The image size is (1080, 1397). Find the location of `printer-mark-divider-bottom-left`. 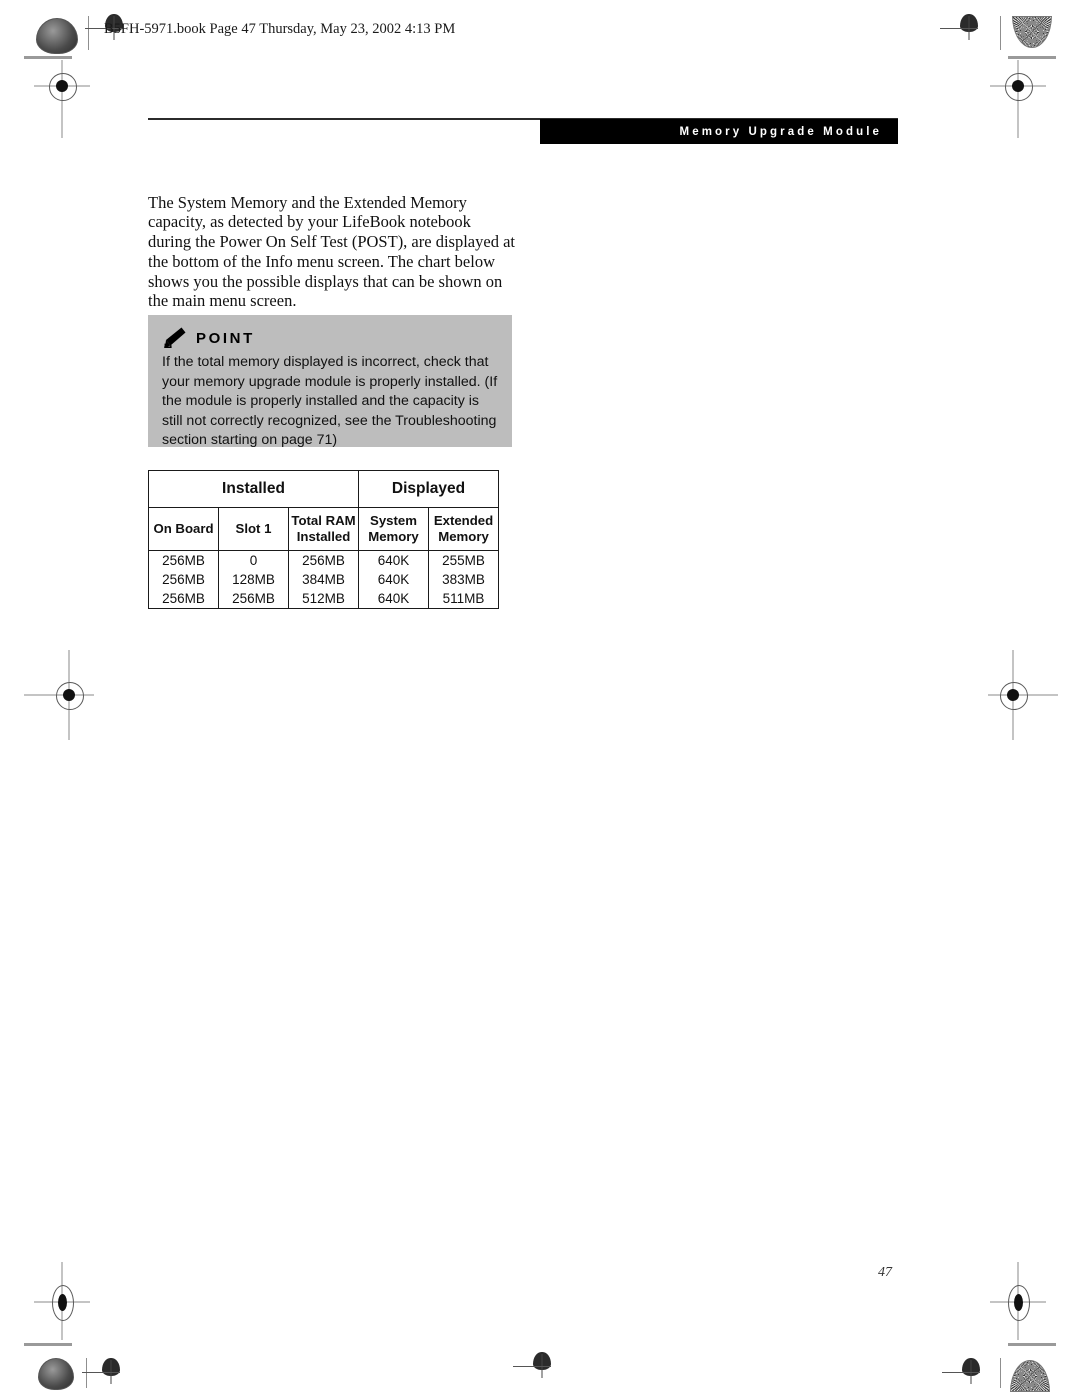

printer-mark-divider-bottom-left is located at coordinates (86, 1373).